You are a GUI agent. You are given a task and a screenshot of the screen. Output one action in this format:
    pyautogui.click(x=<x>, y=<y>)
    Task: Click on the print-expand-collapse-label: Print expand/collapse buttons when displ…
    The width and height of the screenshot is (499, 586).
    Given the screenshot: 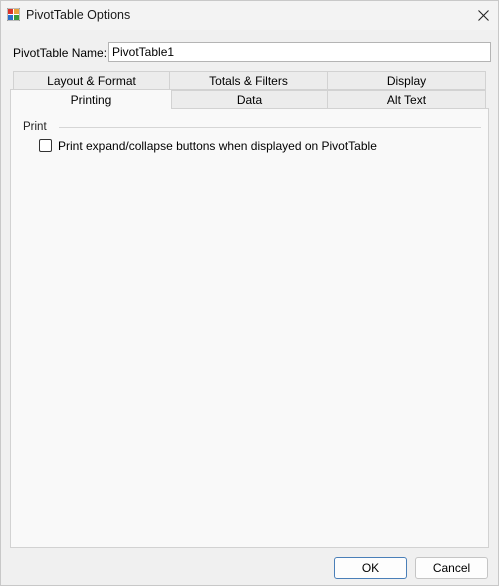 What is the action you would take?
    pyautogui.click(x=217, y=146)
    